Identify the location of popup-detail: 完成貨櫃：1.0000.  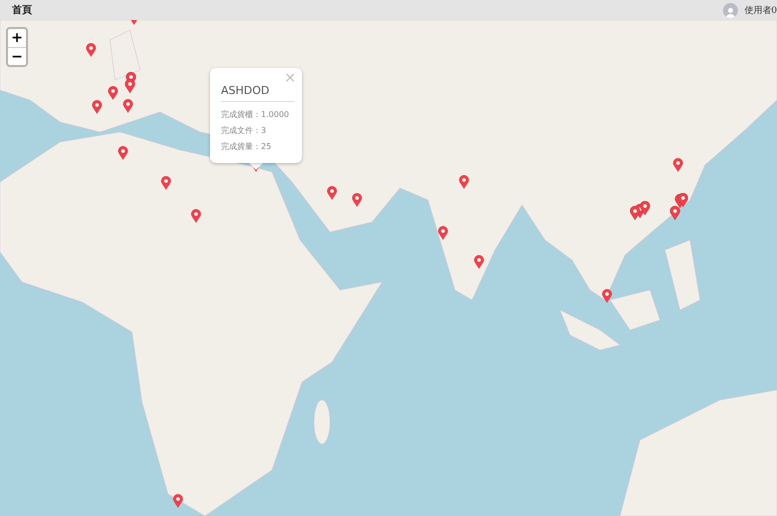
(255, 115).